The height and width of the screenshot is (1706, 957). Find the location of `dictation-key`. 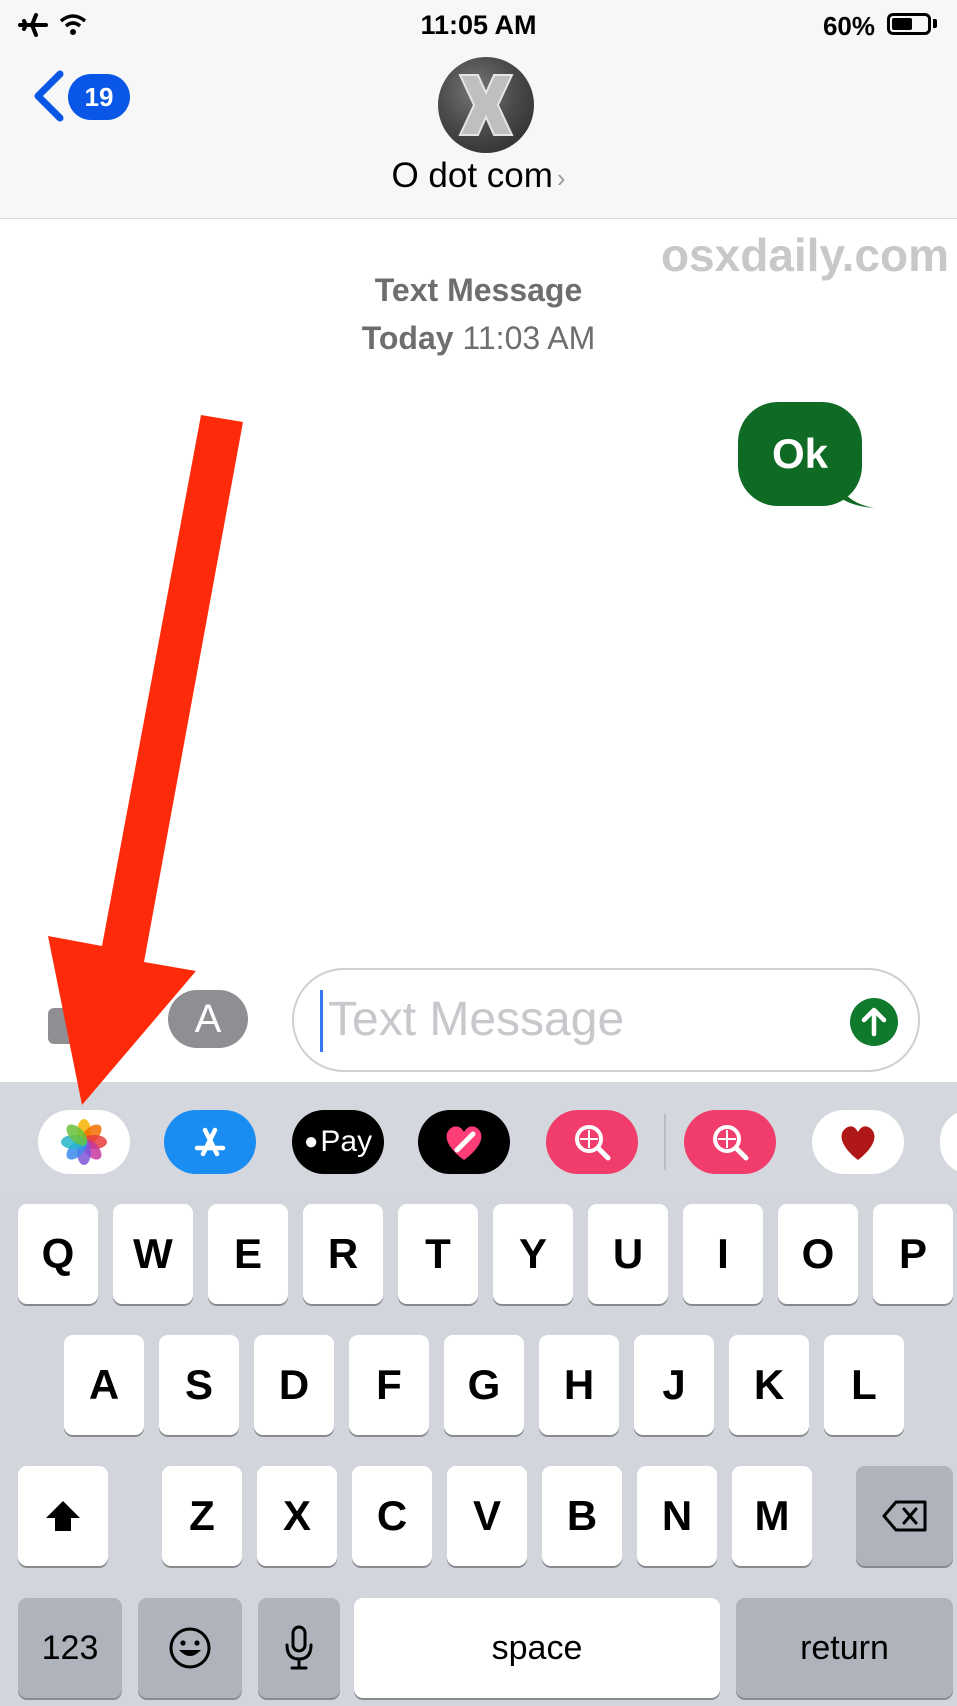

dictation-key is located at coordinates (299, 1648).